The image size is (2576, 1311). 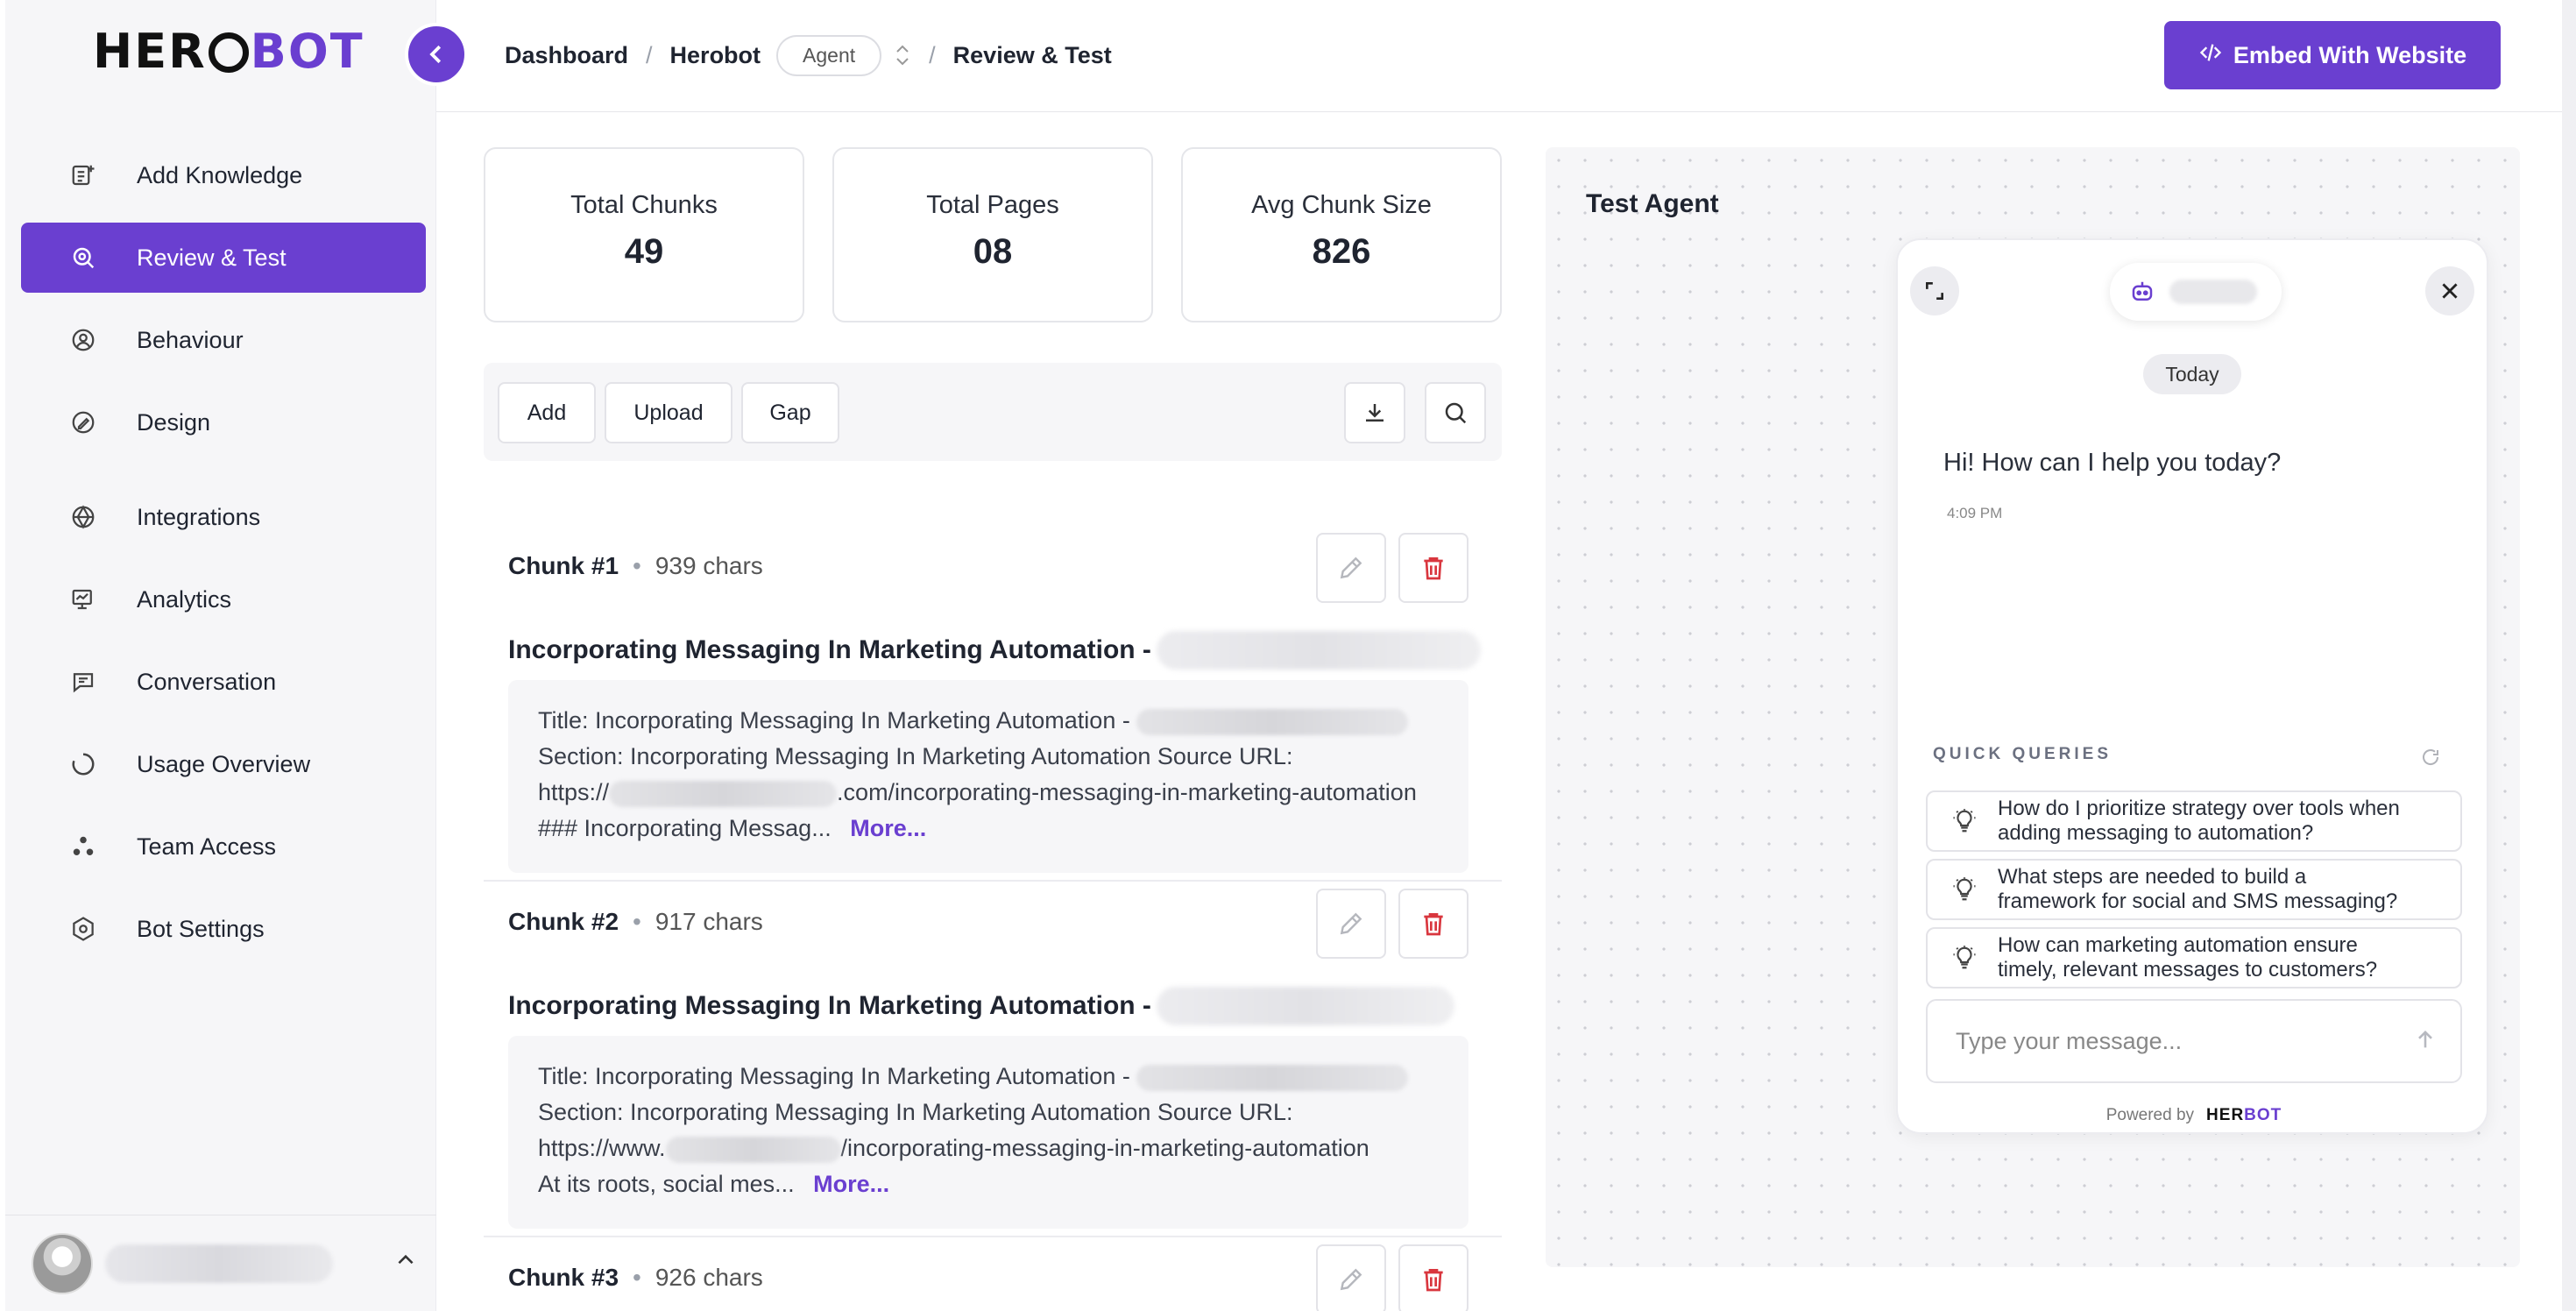 I want to click on sidebar-item-label: Analytics, so click(x=184, y=599).